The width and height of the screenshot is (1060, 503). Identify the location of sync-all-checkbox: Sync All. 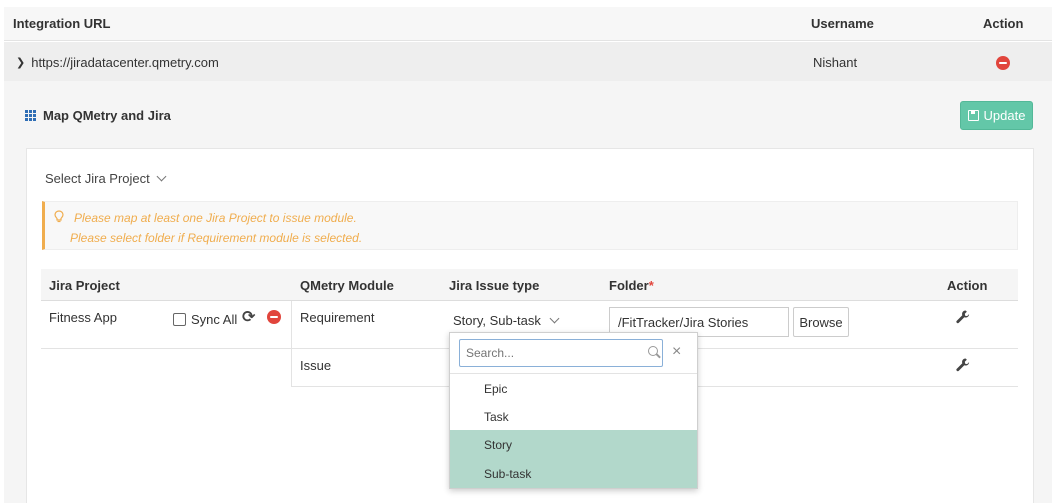
(205, 319).